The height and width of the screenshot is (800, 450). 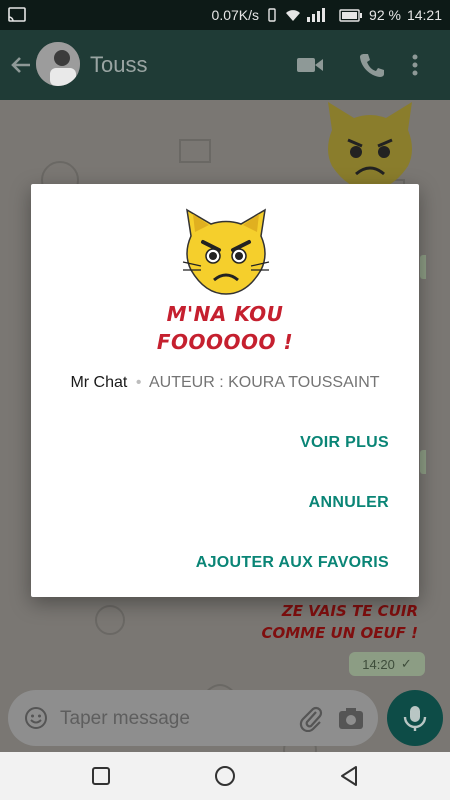 I want to click on message-time-bubble: 14:20 ✓, so click(x=387, y=664).